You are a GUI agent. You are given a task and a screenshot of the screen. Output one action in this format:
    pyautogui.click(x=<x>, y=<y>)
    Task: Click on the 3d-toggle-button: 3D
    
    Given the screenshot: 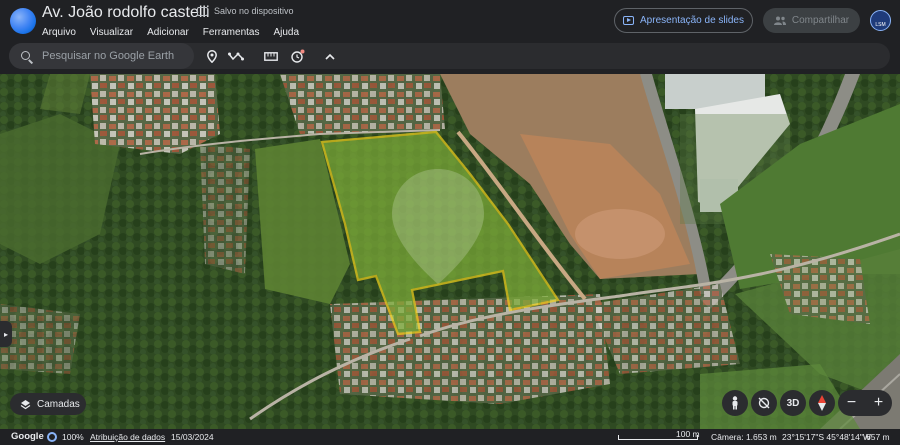 What is the action you would take?
    pyautogui.click(x=793, y=403)
    